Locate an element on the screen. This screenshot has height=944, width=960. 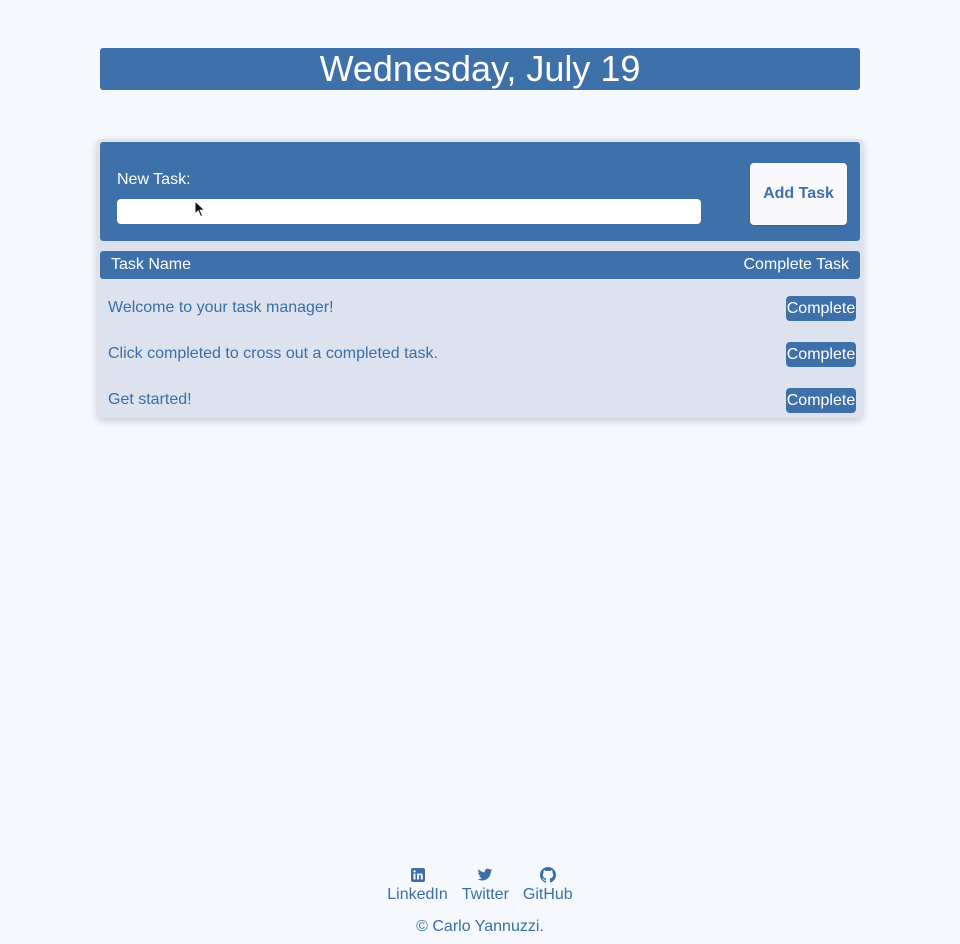
task-name: Welcome to your task manager! is located at coordinates (221, 307).